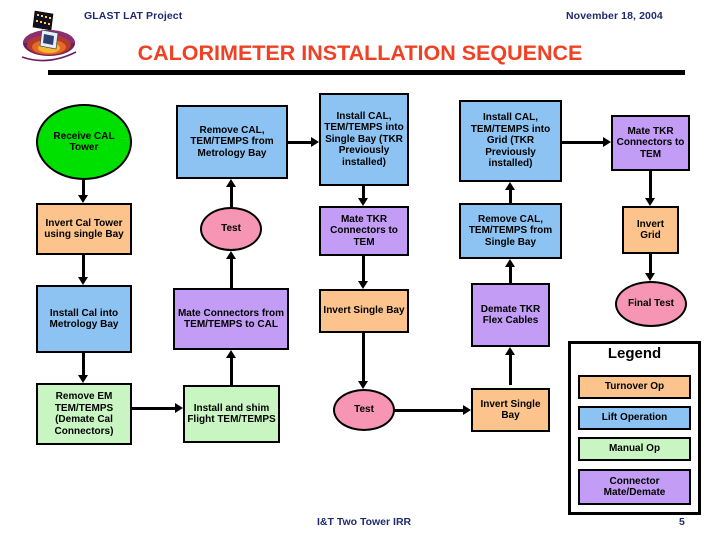 The width and height of the screenshot is (720, 540). I want to click on flow-node-invert-single-bay-column3: Invert Single Bay, so click(364, 311).